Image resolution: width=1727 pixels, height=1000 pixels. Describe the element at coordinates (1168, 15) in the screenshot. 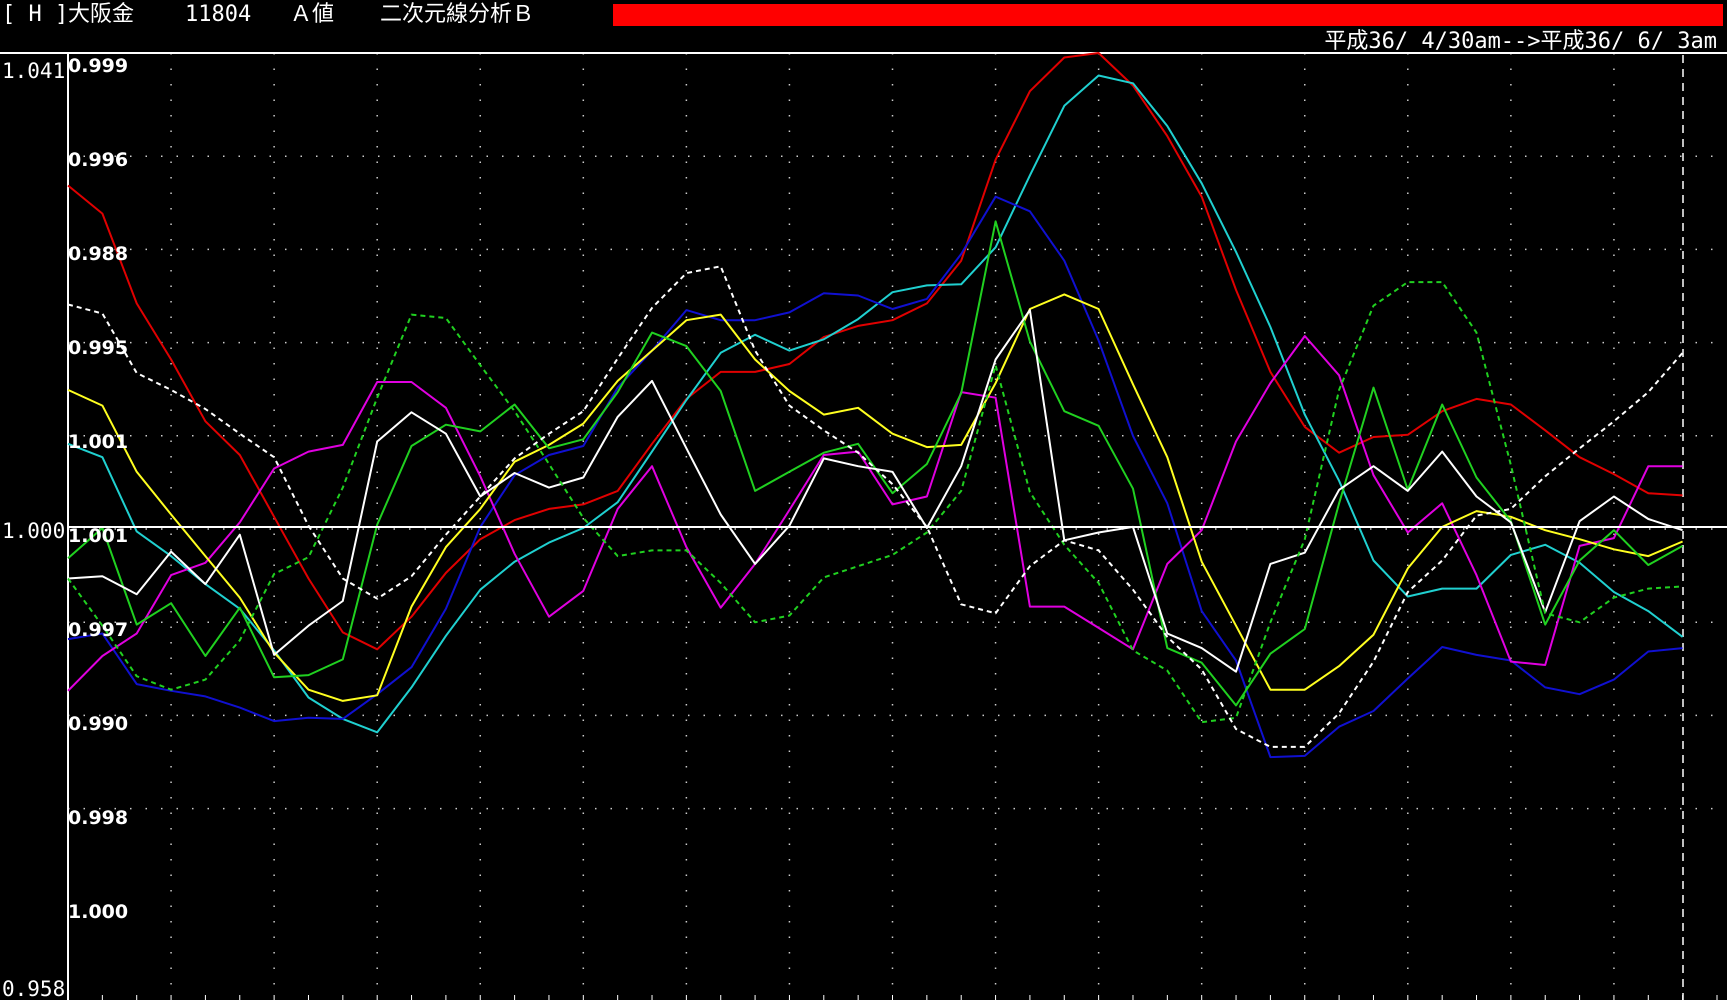

I see `highlight-bar` at that location.